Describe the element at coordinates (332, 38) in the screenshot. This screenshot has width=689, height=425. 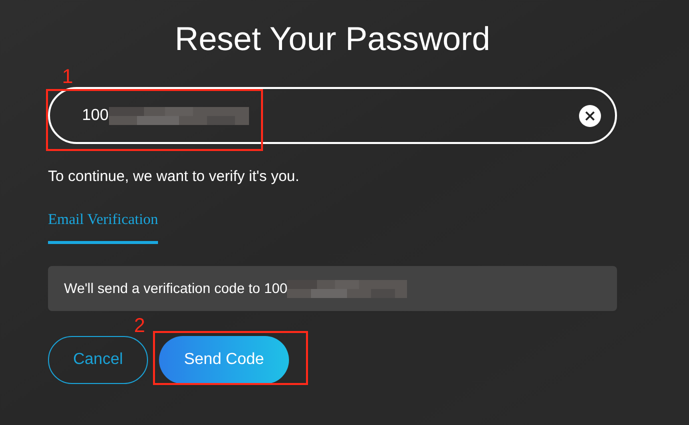
I see `page-title: Reset Your Password` at that location.